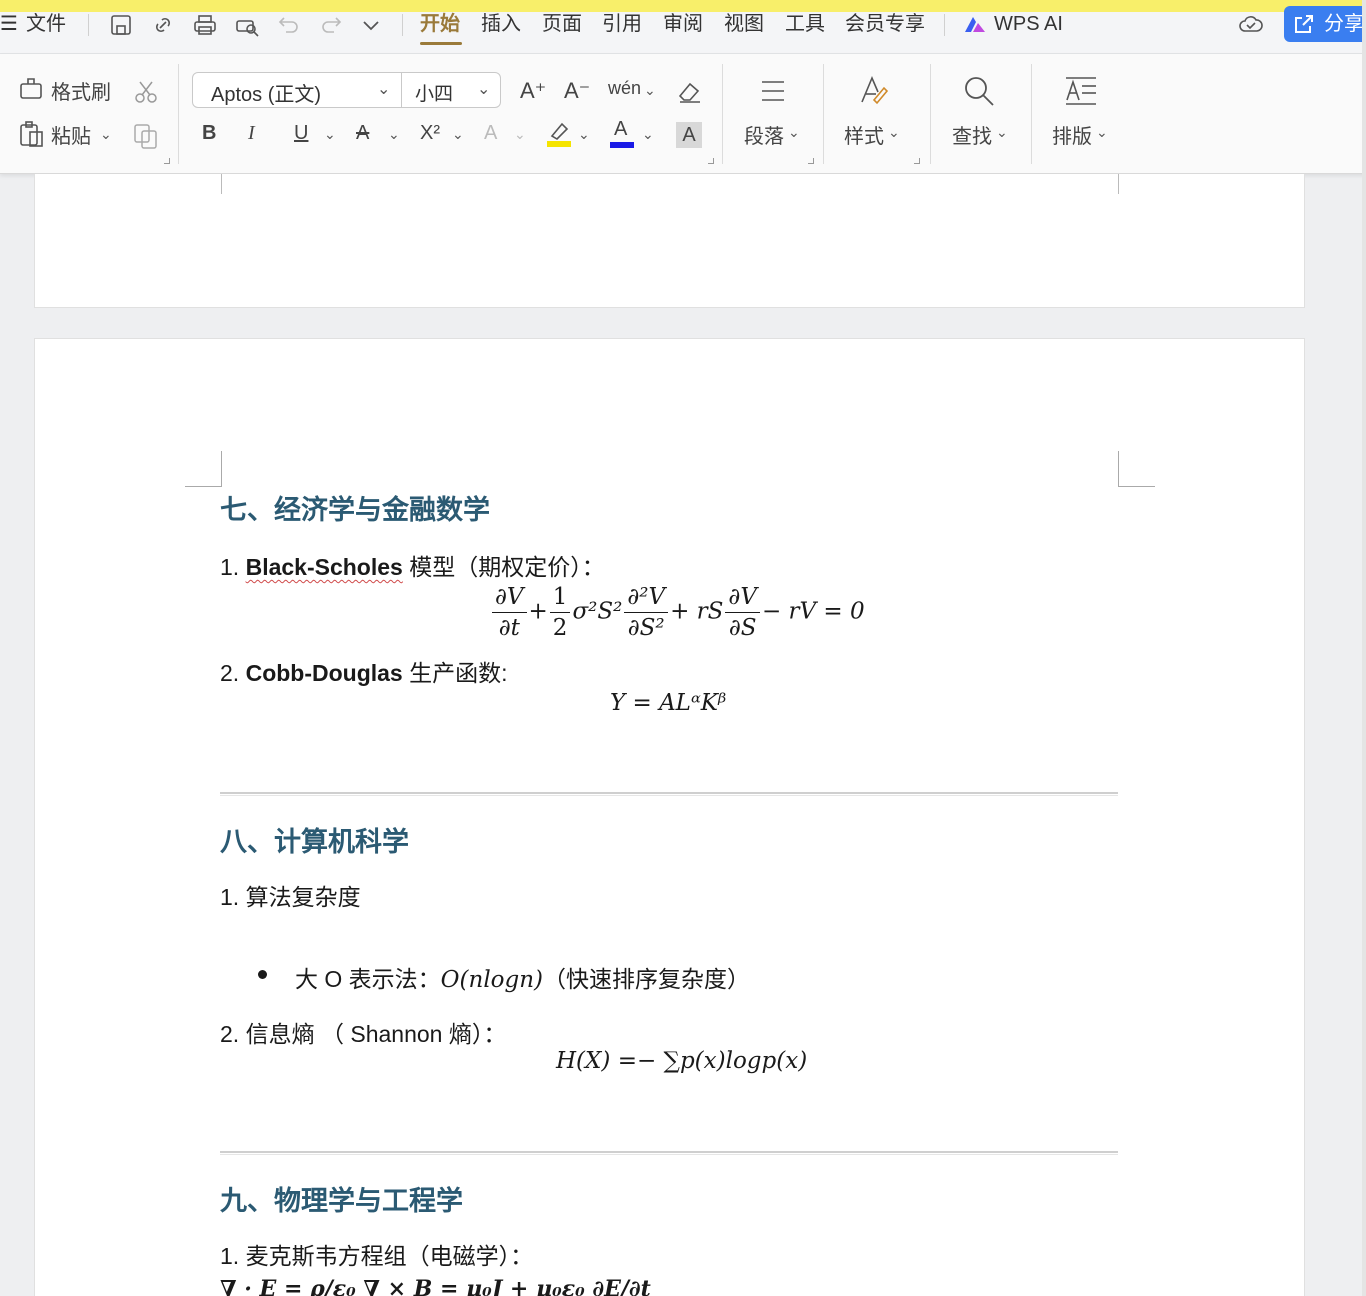  What do you see at coordinates (1081, 91) in the screenshot?
I see `layout-icon` at bounding box center [1081, 91].